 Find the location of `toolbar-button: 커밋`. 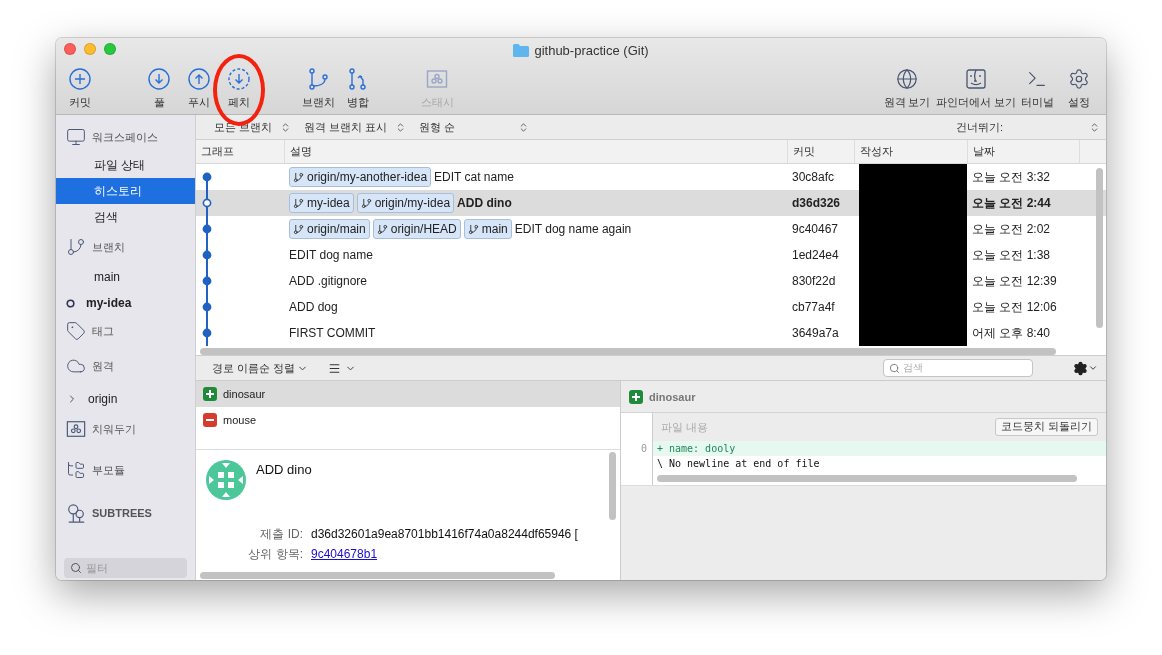

toolbar-button: 커밋 is located at coordinates (80, 89).